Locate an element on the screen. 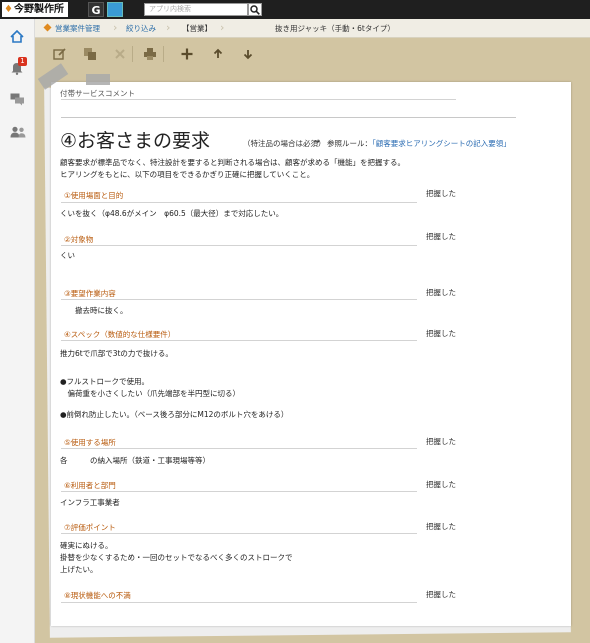  app-search-input: アプリ内検索 is located at coordinates (196, 9).